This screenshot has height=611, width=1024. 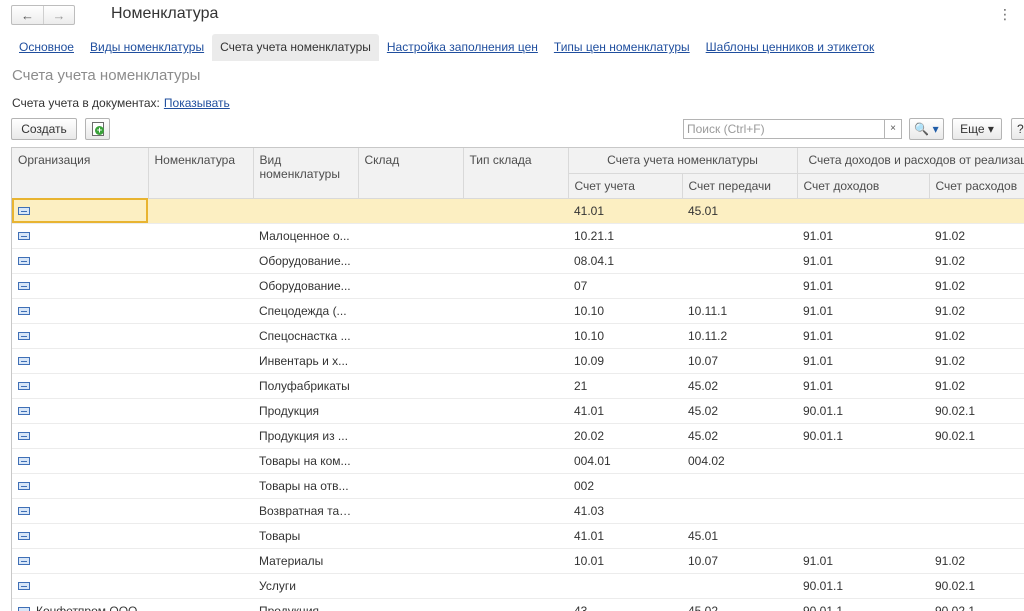 I want to click on cell-account: 20.02, so click(x=625, y=436).